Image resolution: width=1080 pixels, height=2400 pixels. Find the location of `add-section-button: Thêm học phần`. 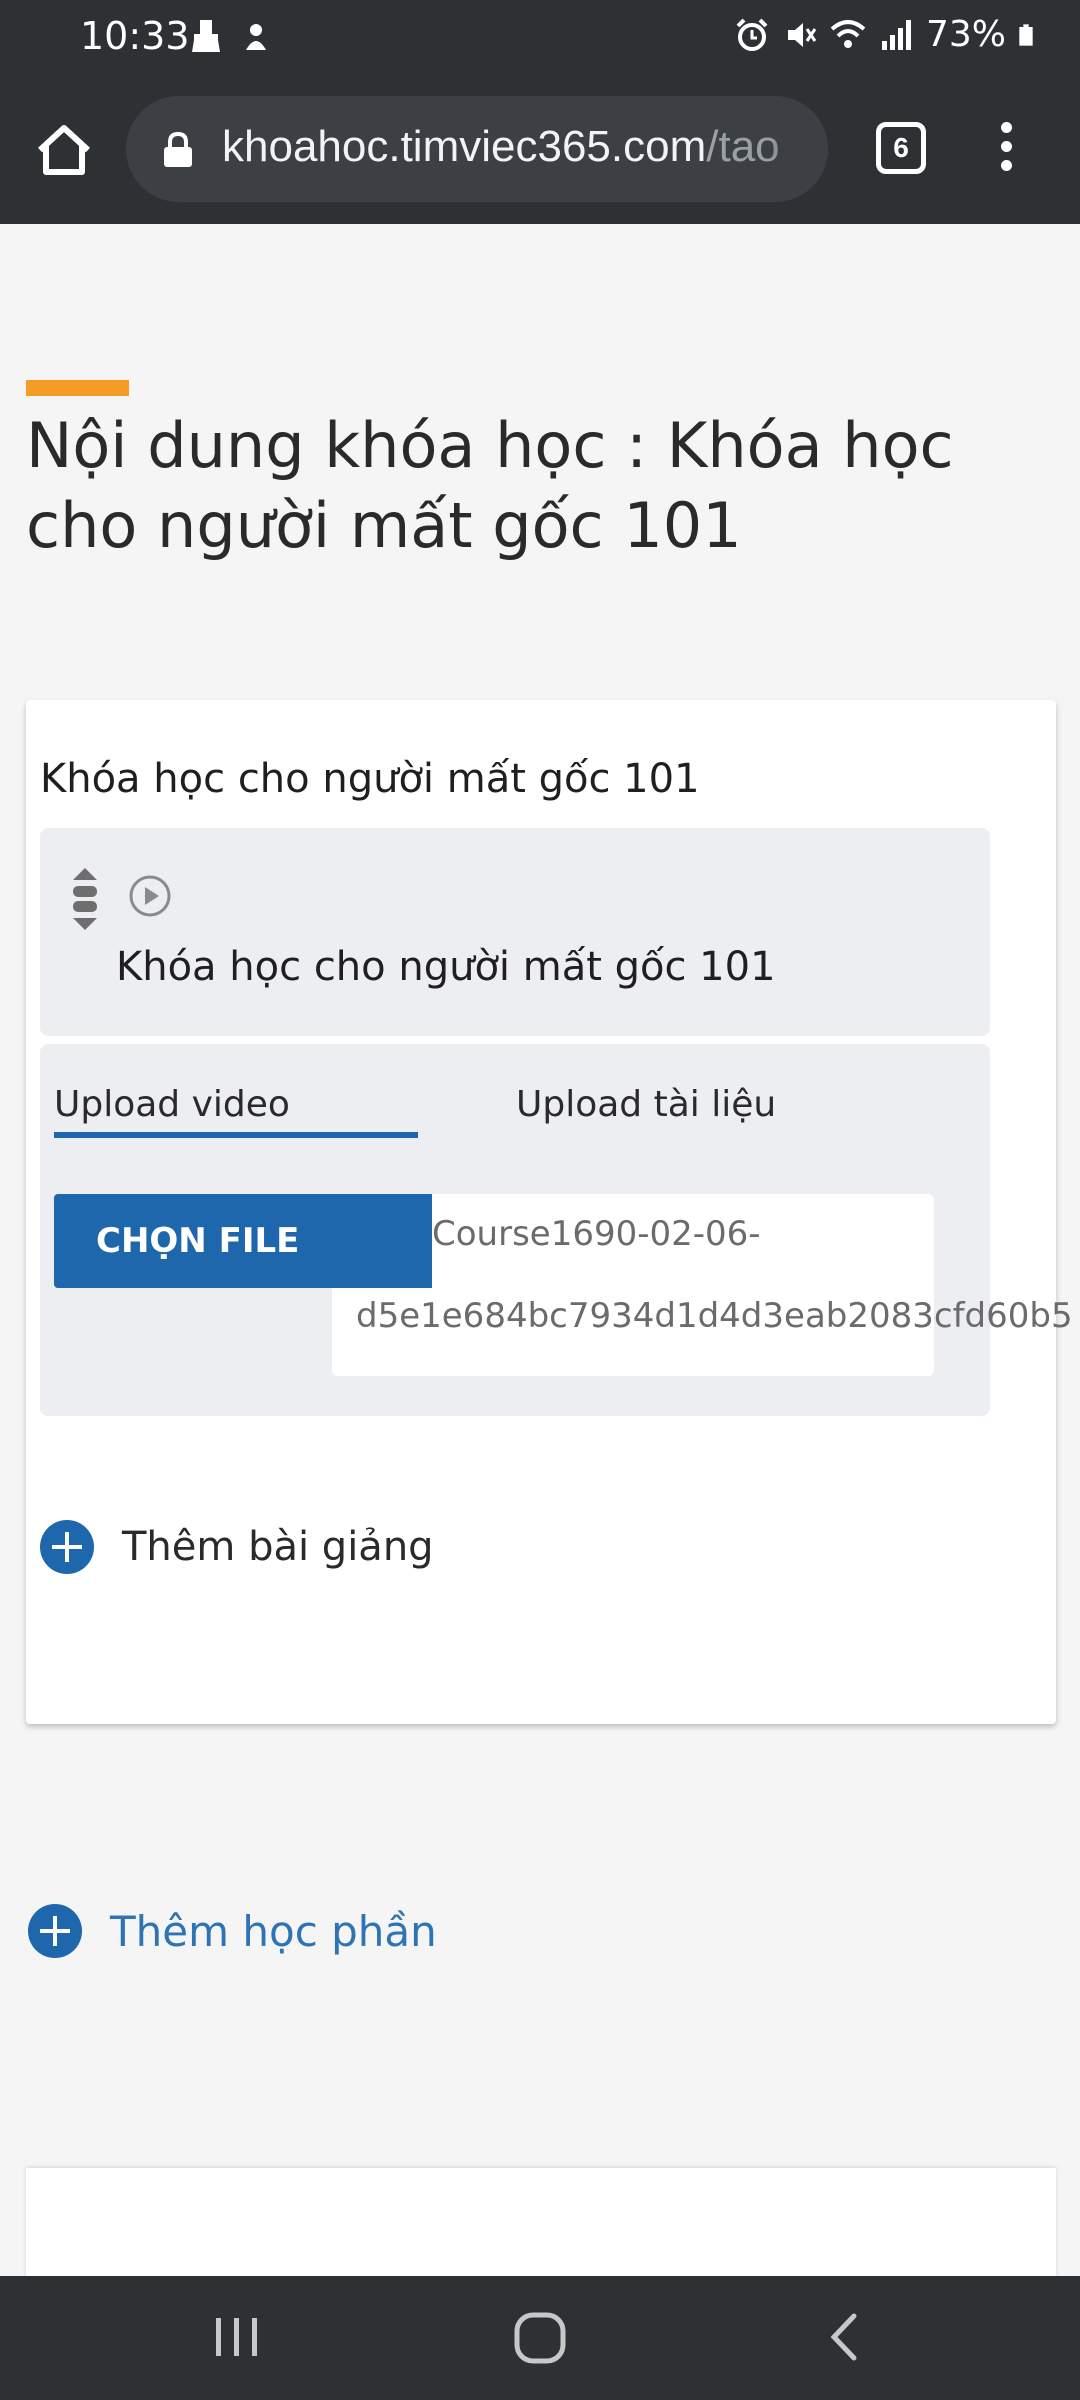

add-section-button: Thêm học phần is located at coordinates (232, 1931).